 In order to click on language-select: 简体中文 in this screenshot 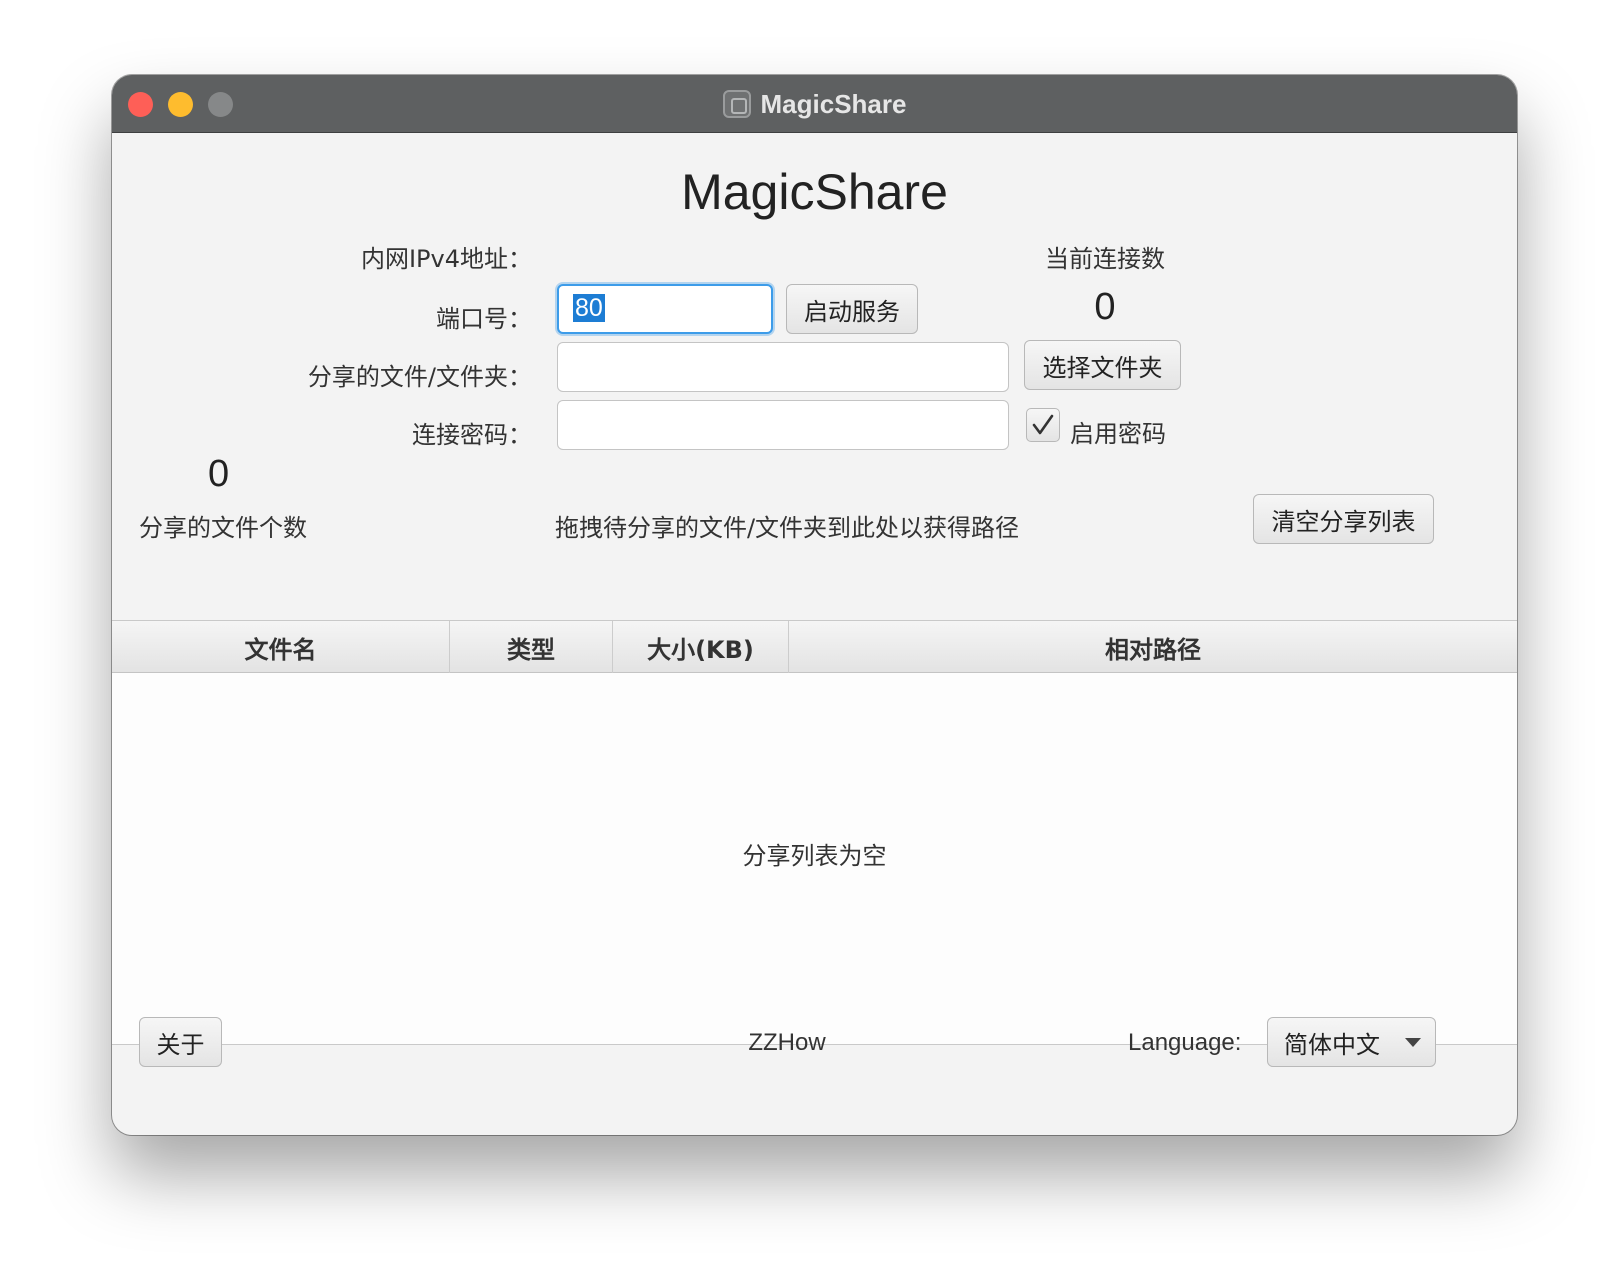, I will do `click(1351, 1042)`.